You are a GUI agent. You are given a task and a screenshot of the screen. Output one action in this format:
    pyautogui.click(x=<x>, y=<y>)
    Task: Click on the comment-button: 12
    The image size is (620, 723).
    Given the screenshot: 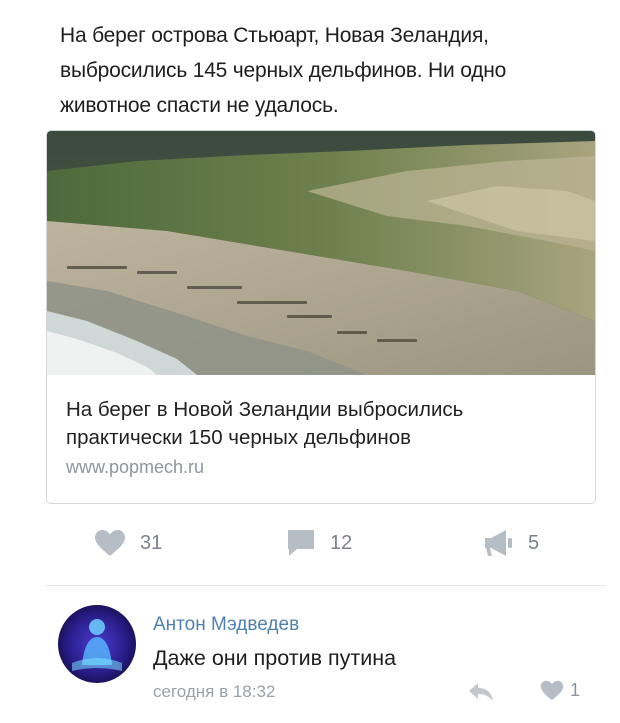 What is the action you would take?
    pyautogui.click(x=319, y=543)
    